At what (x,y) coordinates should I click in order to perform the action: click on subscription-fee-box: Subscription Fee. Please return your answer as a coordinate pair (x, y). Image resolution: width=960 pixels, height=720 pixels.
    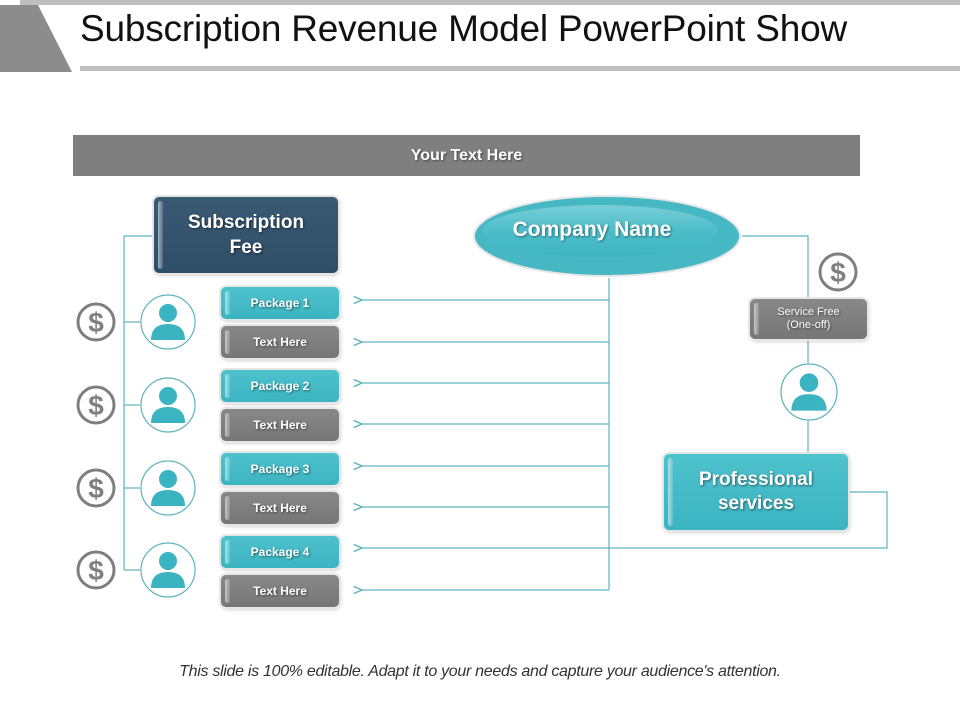
    Looking at the image, I should click on (246, 235).